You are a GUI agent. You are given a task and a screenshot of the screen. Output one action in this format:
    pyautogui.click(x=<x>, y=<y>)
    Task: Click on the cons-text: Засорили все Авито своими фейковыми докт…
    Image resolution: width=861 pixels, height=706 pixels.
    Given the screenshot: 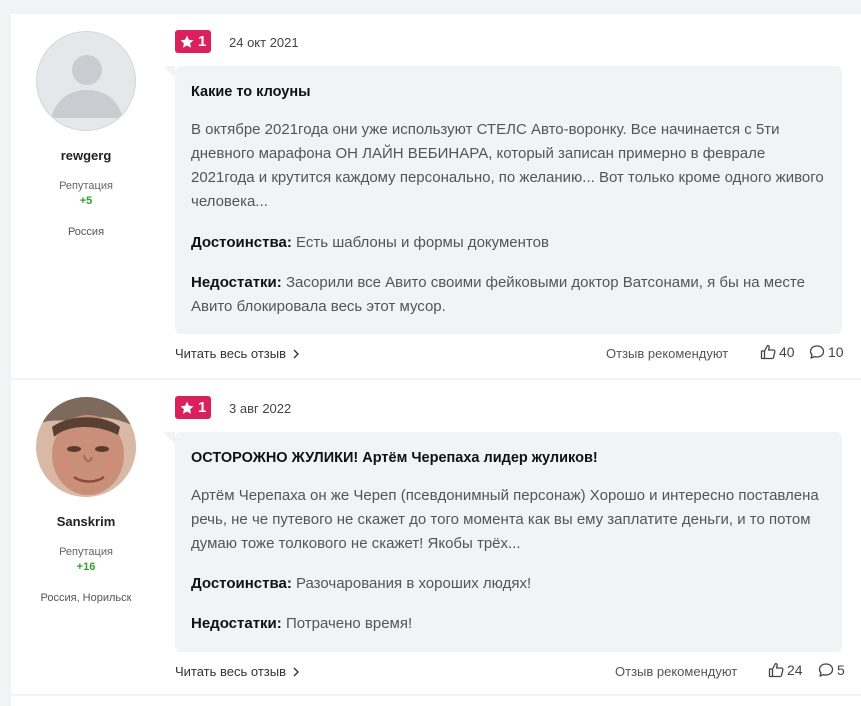 What is the action you would take?
    pyautogui.click(x=498, y=294)
    